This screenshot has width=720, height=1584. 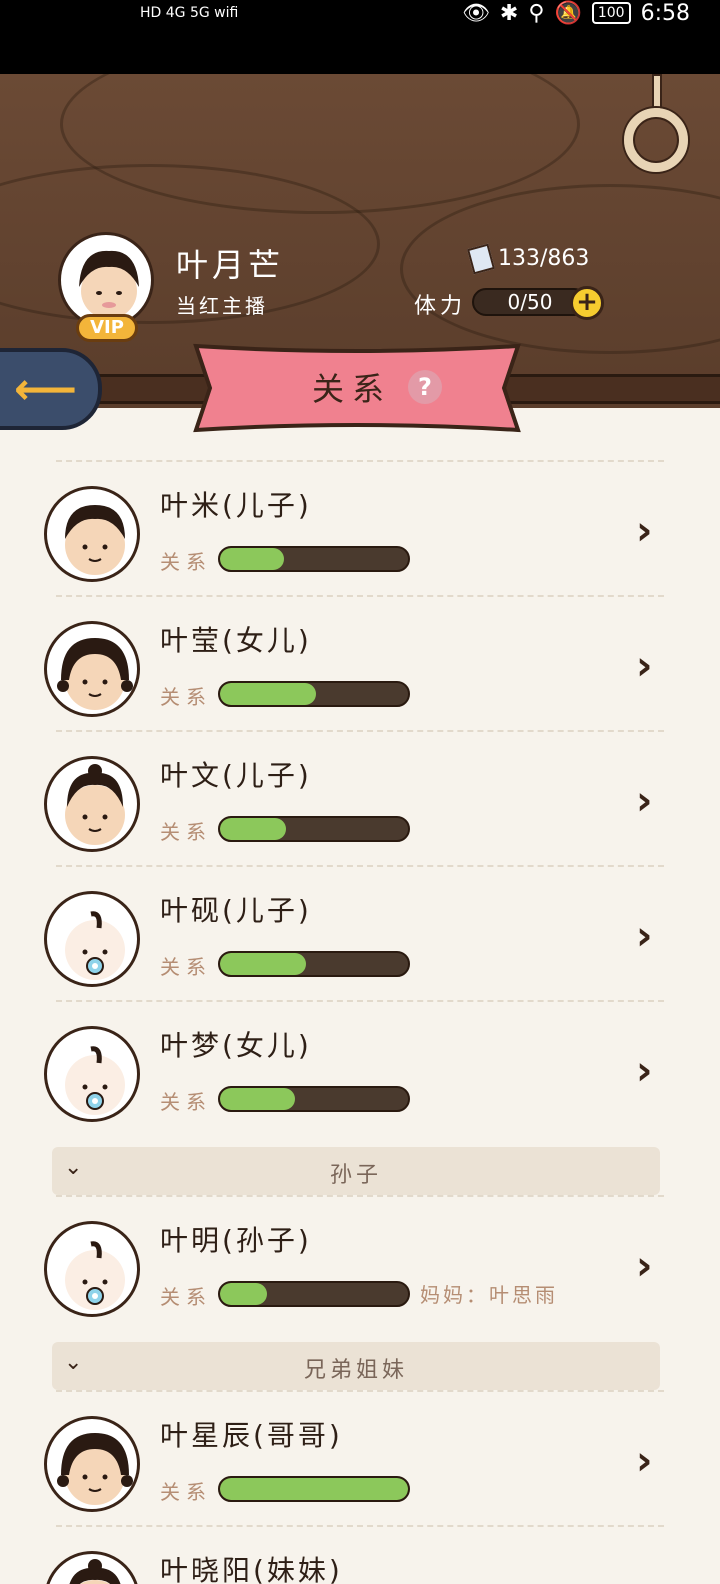 I want to click on relationship-row: 叶莹(女儿) 关系 ›, so click(x=354, y=662).